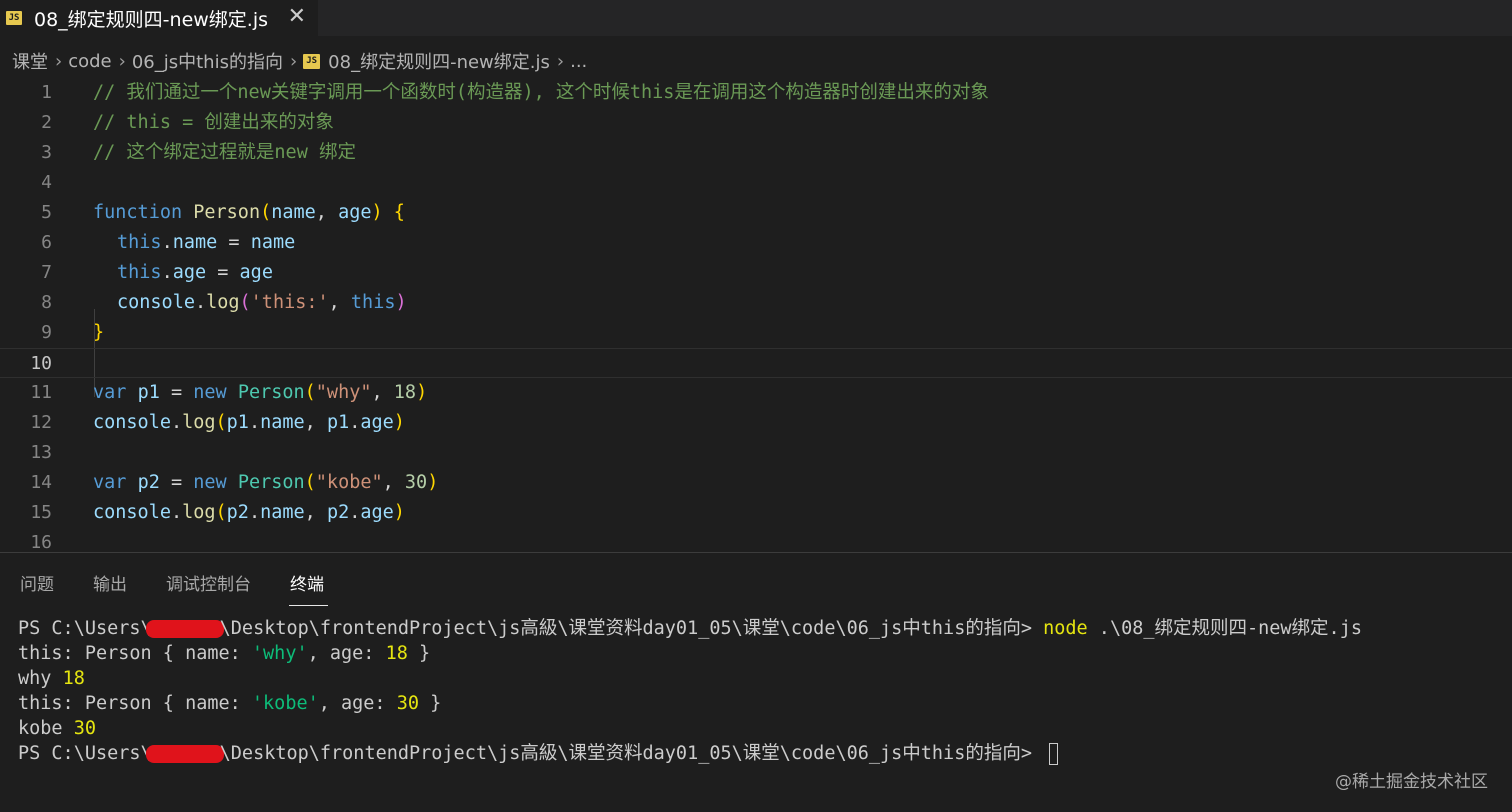 The height and width of the screenshot is (812, 1512). What do you see at coordinates (46, 182) in the screenshot?
I see `line-number: 4` at bounding box center [46, 182].